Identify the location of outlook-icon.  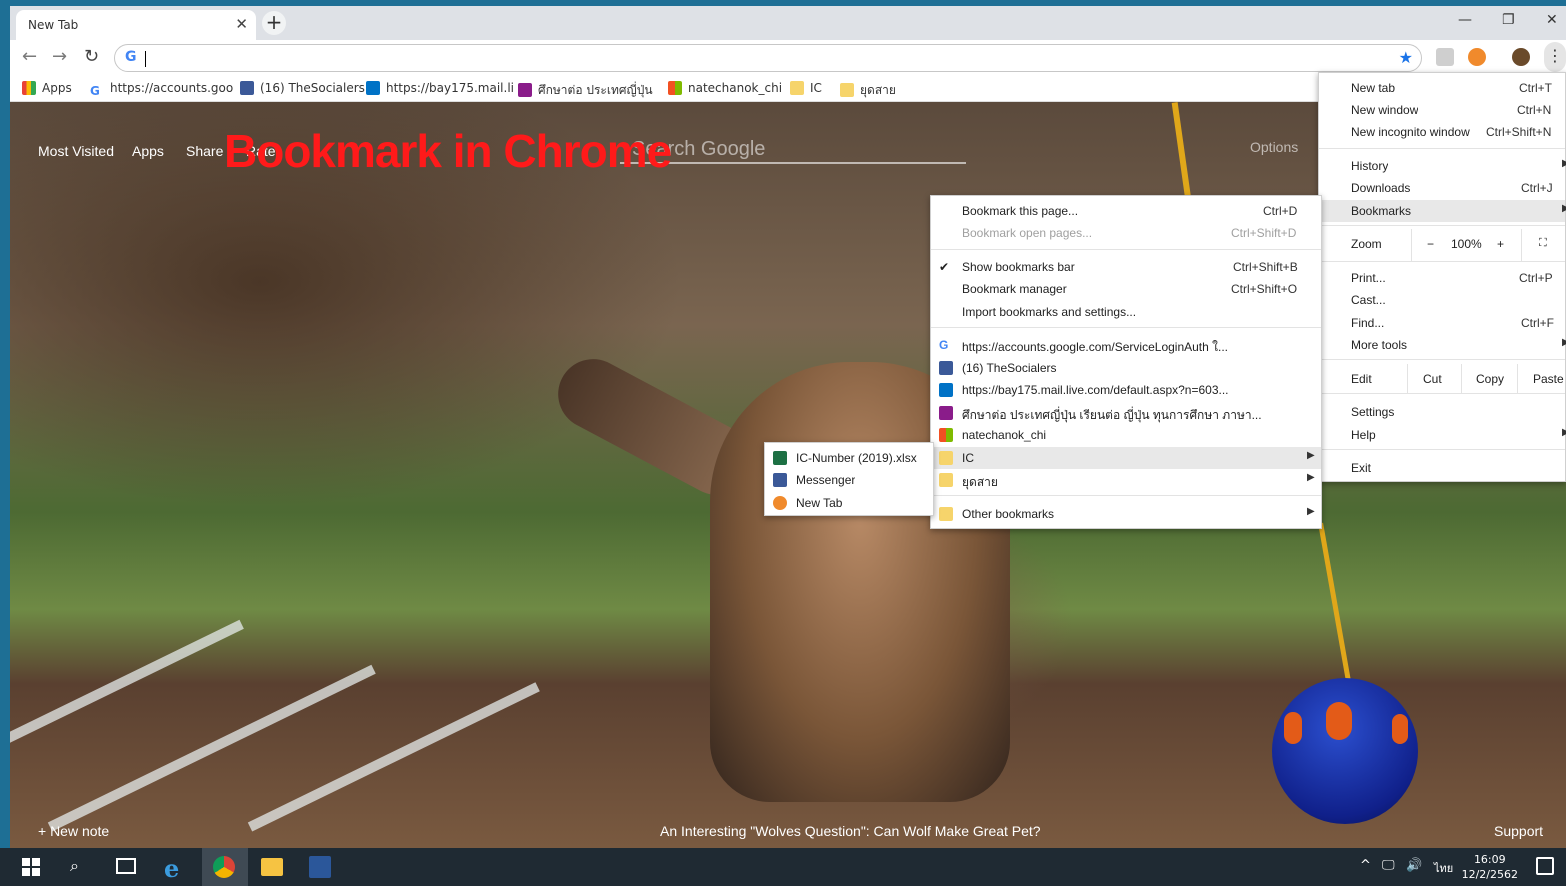
(946, 390).